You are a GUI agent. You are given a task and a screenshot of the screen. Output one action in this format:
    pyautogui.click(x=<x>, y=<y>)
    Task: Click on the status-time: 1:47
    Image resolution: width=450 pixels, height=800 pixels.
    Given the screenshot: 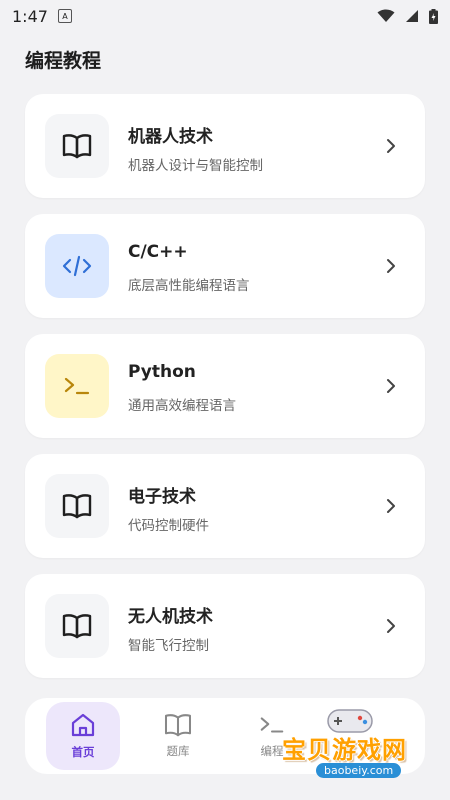 What is the action you would take?
    pyautogui.click(x=30, y=16)
    